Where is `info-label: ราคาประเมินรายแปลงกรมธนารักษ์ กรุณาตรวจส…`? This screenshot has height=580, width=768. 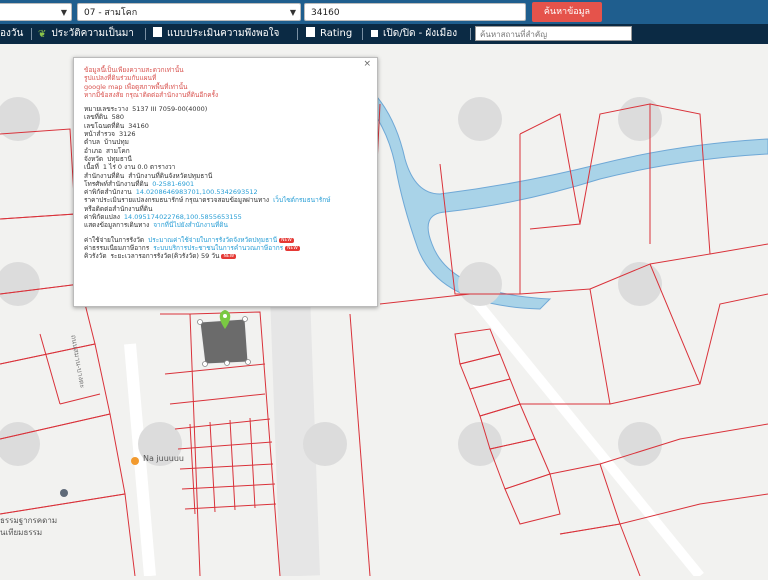
info-label: ราคาประเมินรายแปลงกรมธนารักษ์ กรุณาตรวจส… is located at coordinates (177, 200).